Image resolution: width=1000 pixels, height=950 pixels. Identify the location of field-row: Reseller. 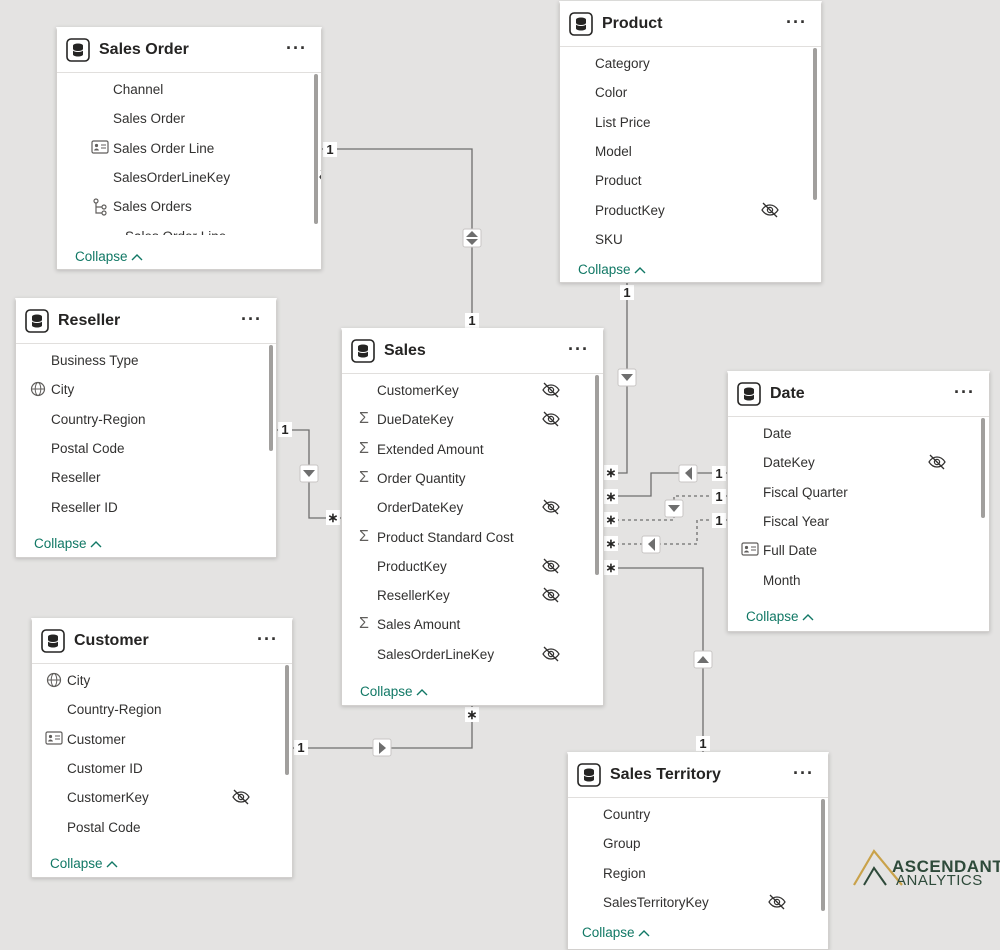
(146, 477).